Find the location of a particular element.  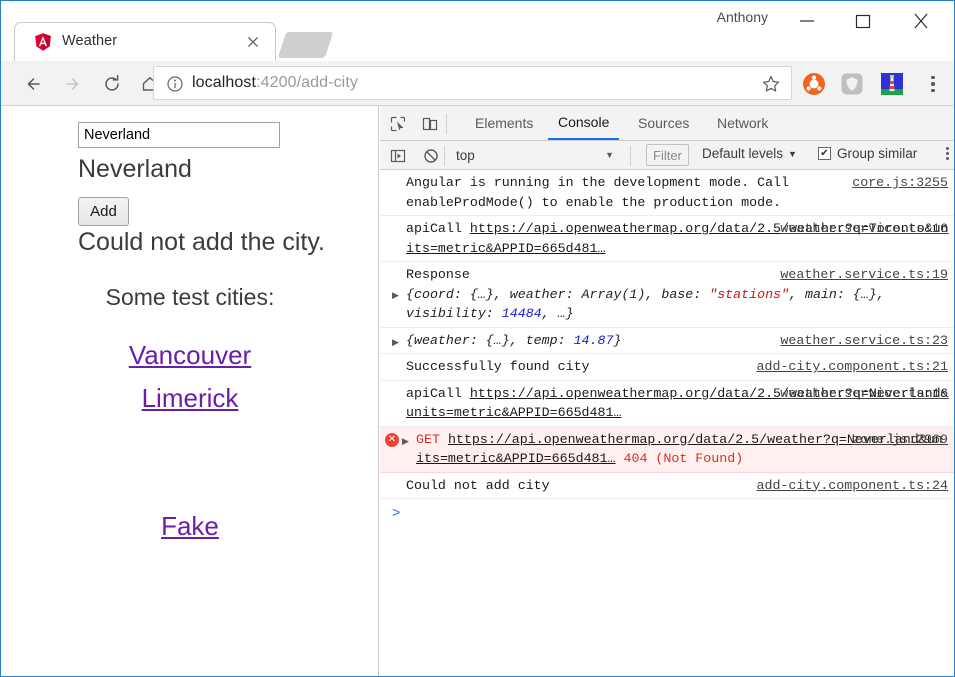

console-source-link: add-city.component.ts:21 is located at coordinates (852, 367).